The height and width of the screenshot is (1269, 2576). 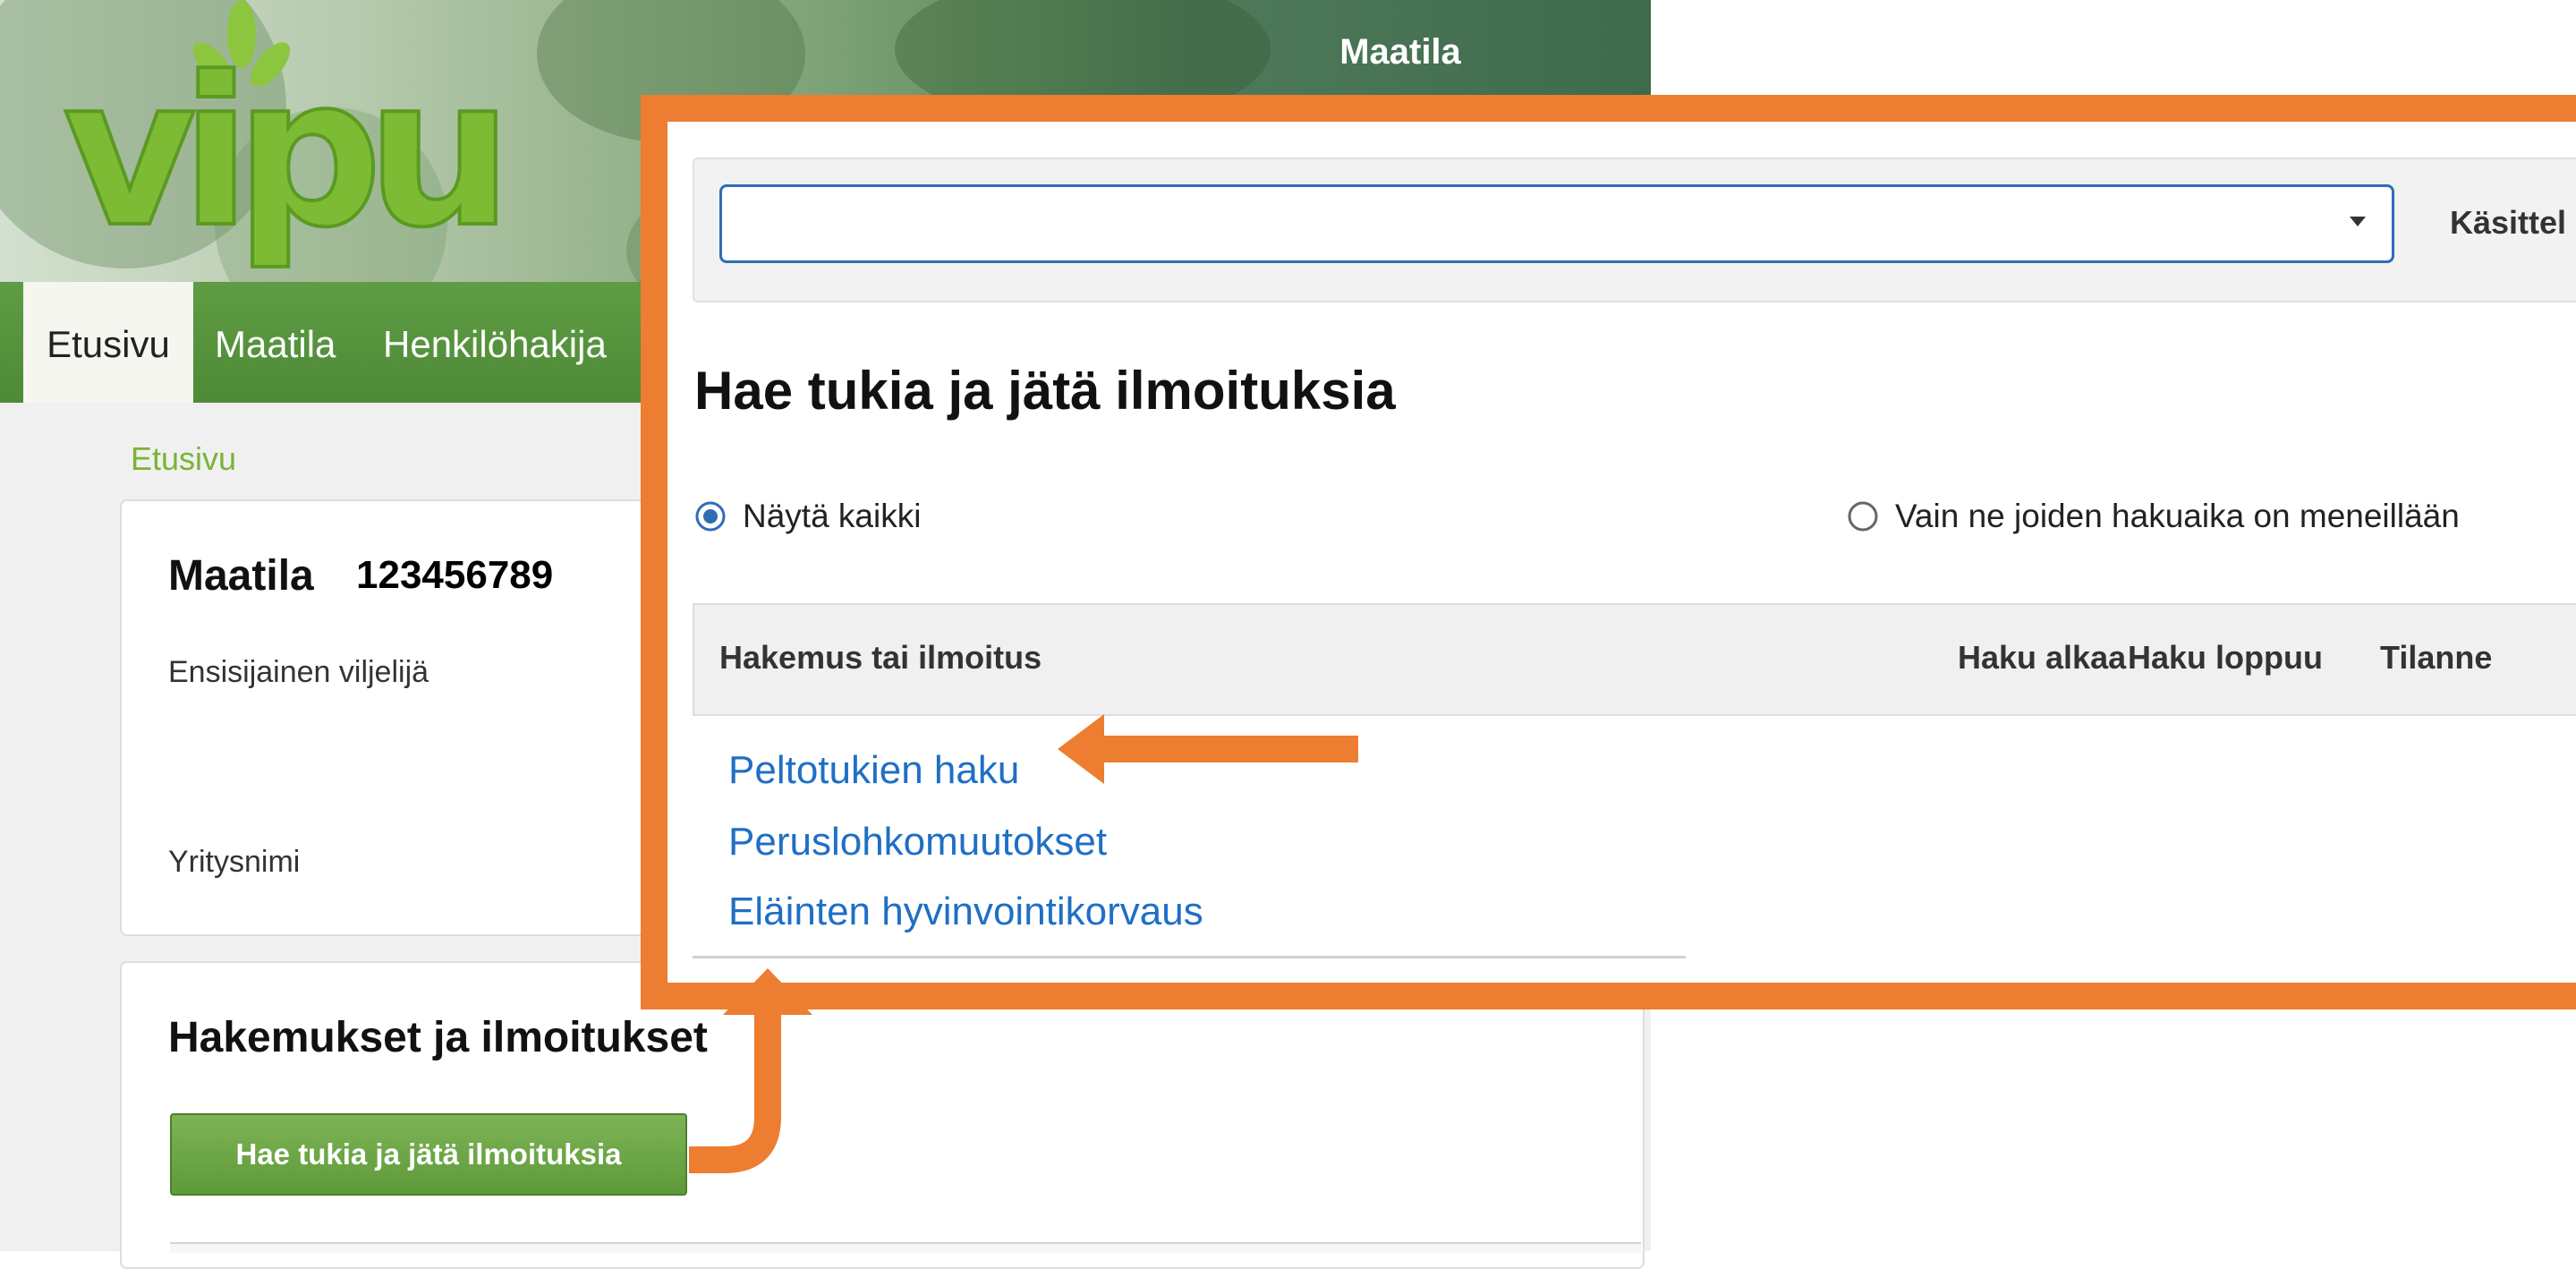 What do you see at coordinates (917, 842) in the screenshot?
I see `application-link-peruslohkomuutokset: Peruslohkomuutokset` at bounding box center [917, 842].